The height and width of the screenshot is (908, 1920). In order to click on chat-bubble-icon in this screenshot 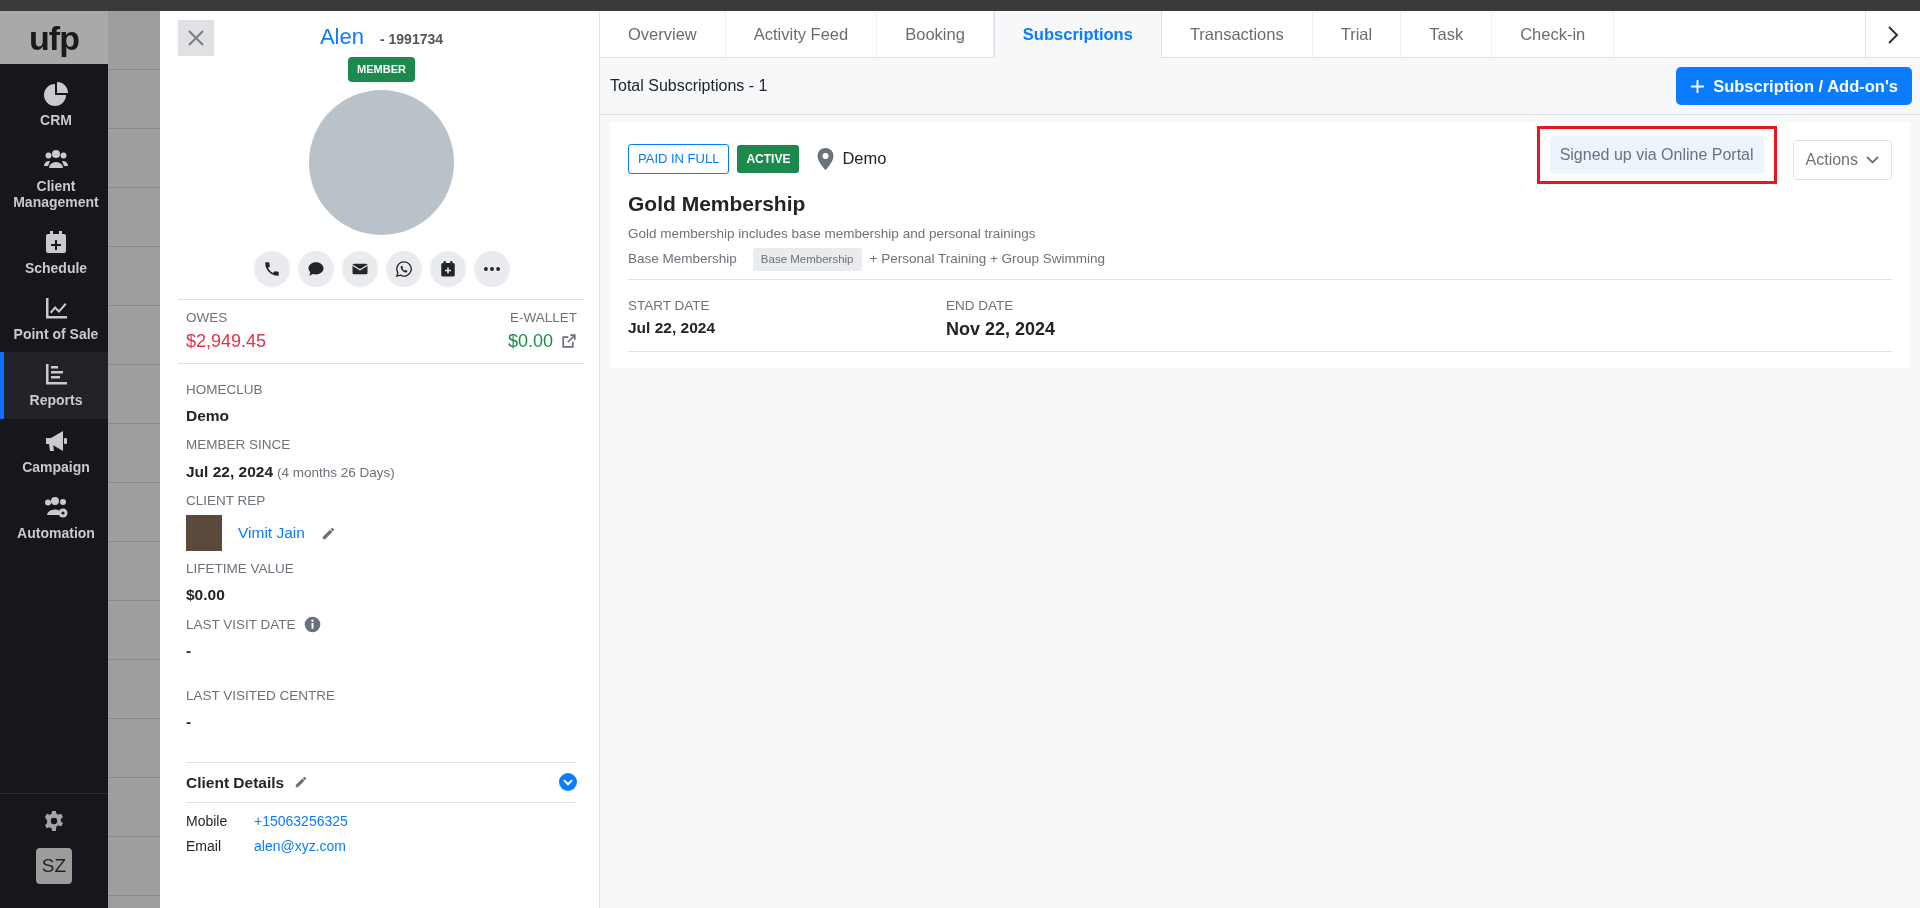, I will do `click(315, 268)`.